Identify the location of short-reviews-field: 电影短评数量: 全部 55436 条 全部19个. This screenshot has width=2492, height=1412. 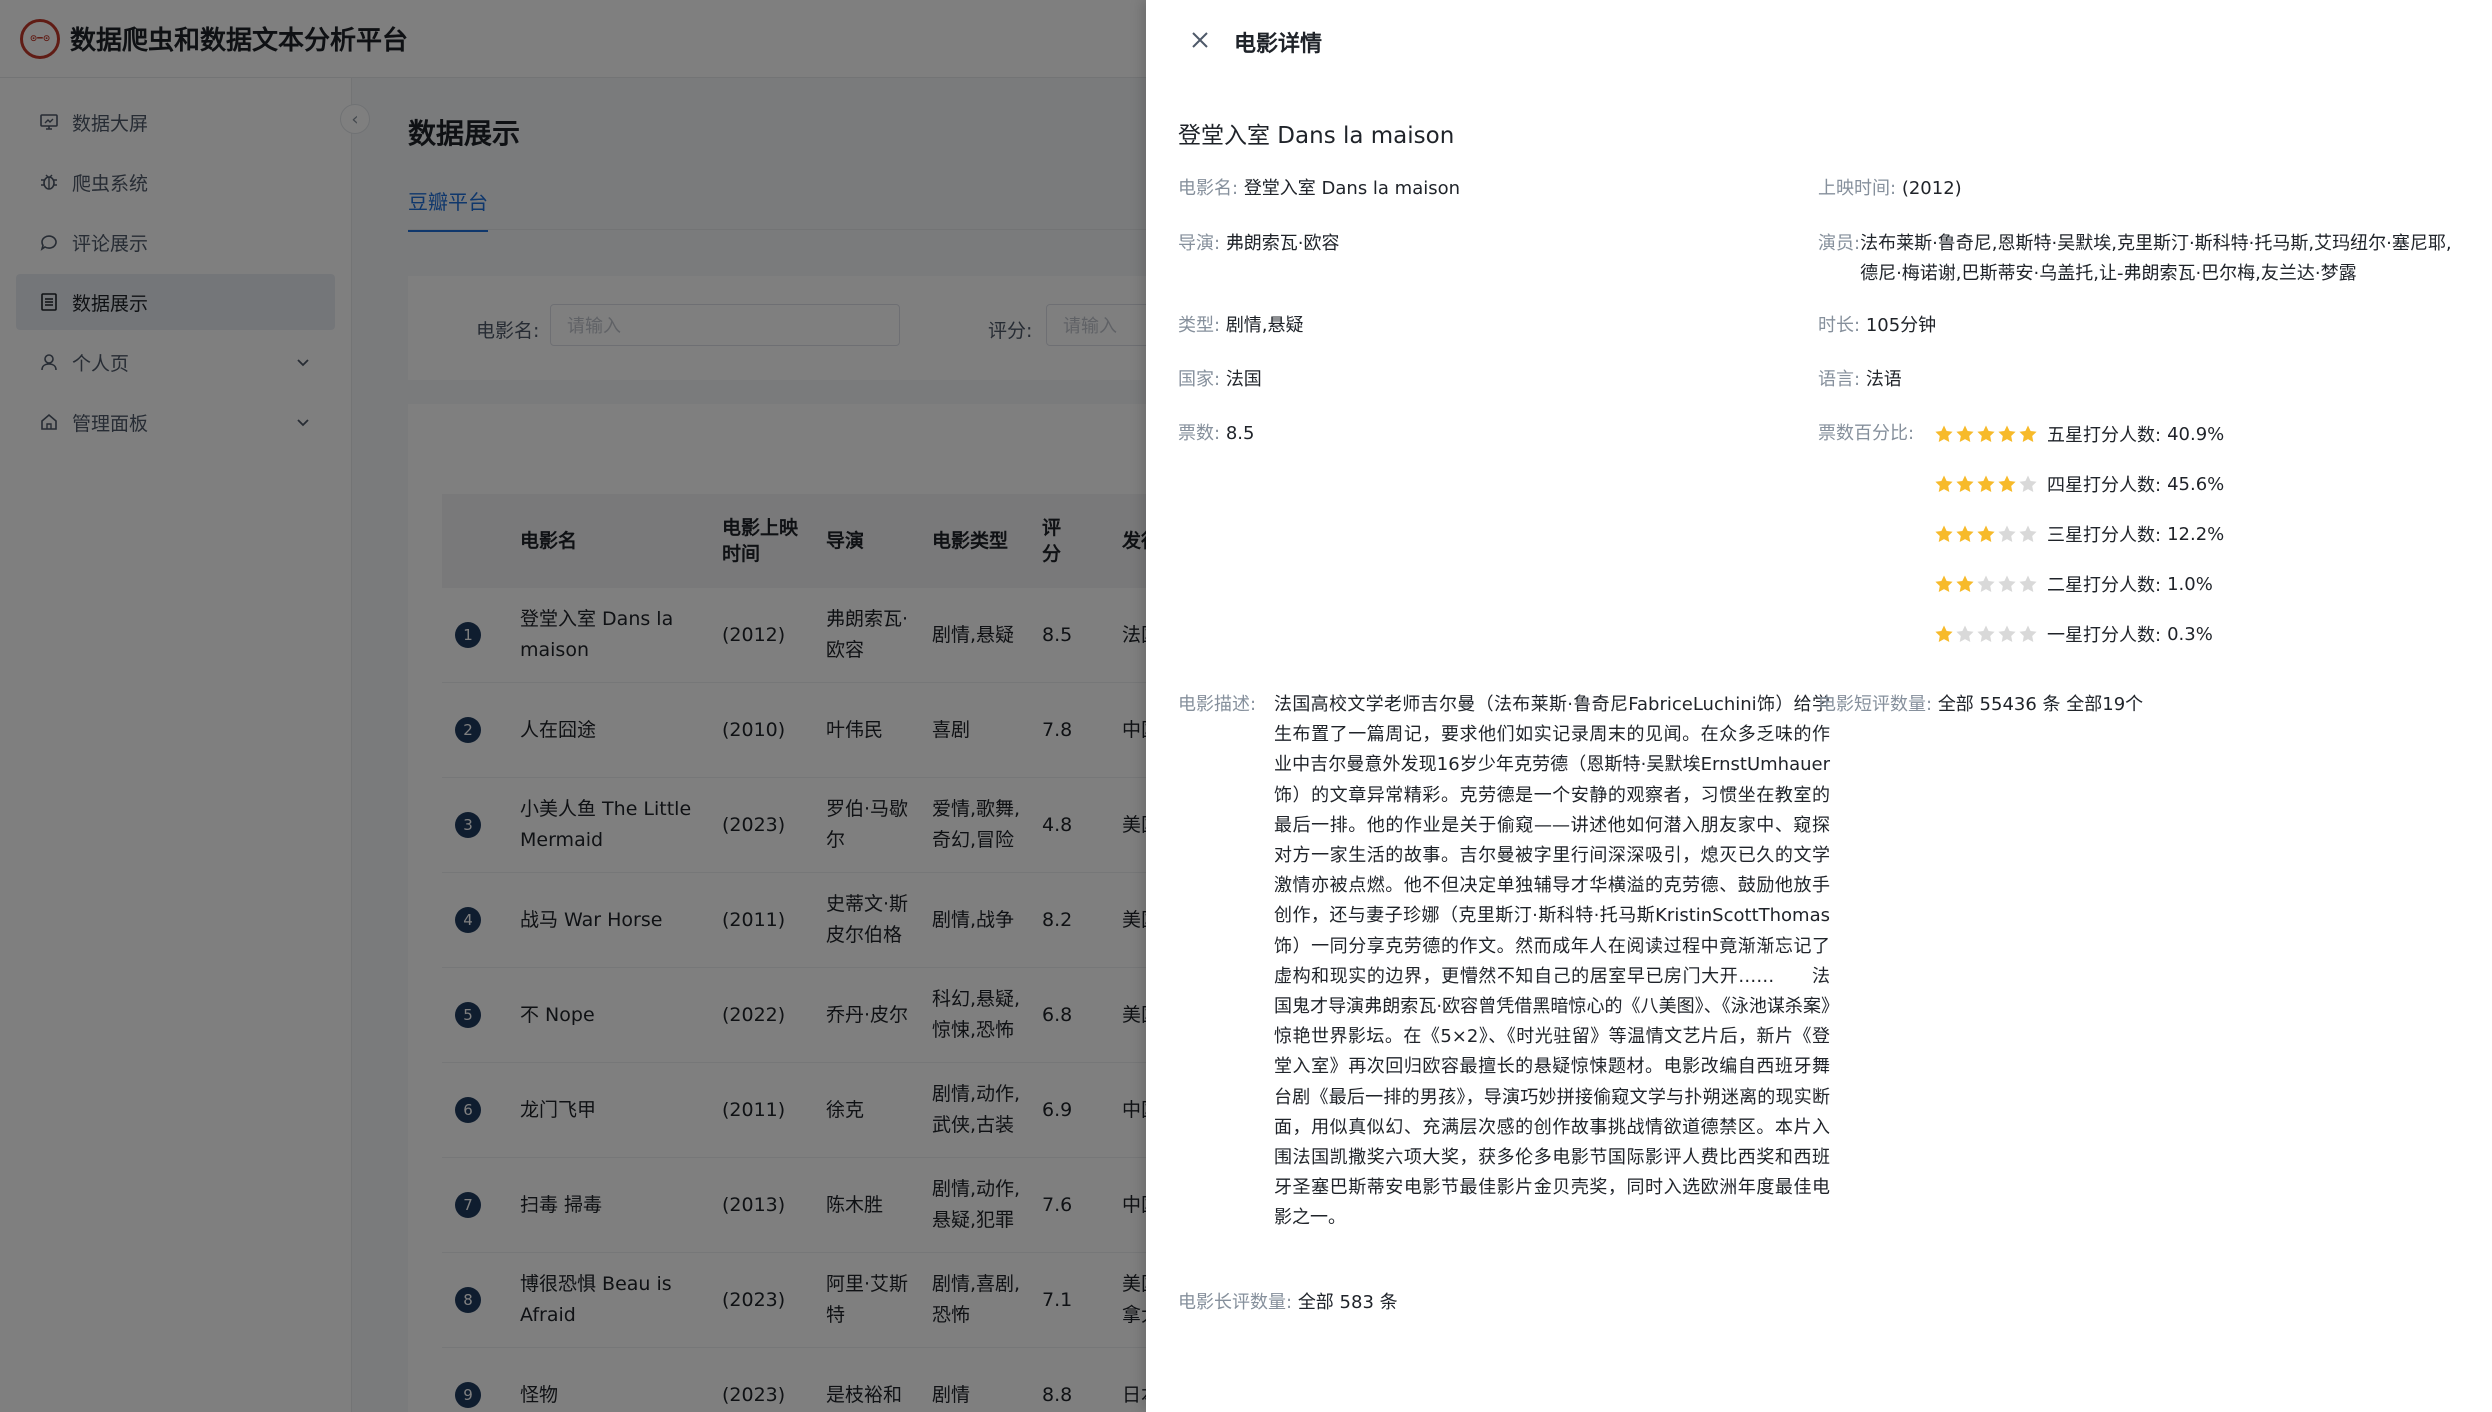
(1980, 705).